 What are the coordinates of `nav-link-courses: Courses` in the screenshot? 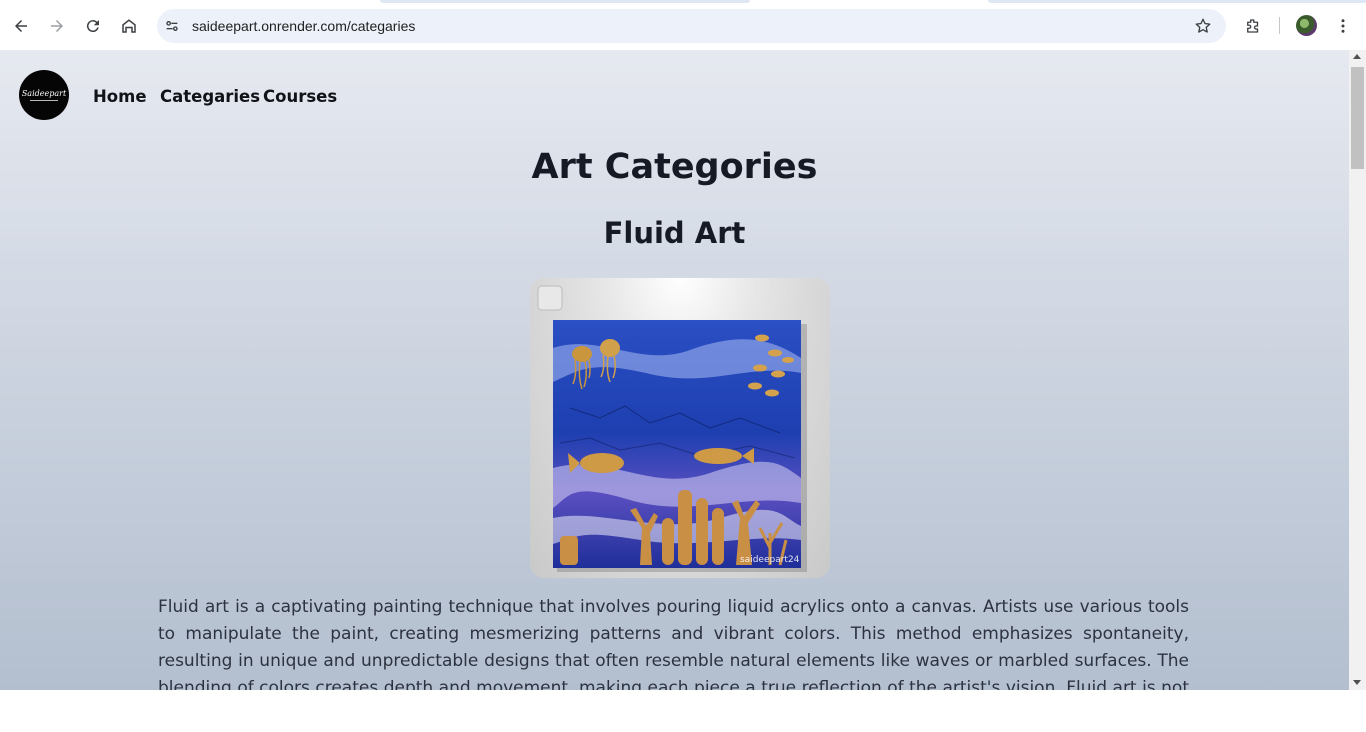 It's located at (300, 96).